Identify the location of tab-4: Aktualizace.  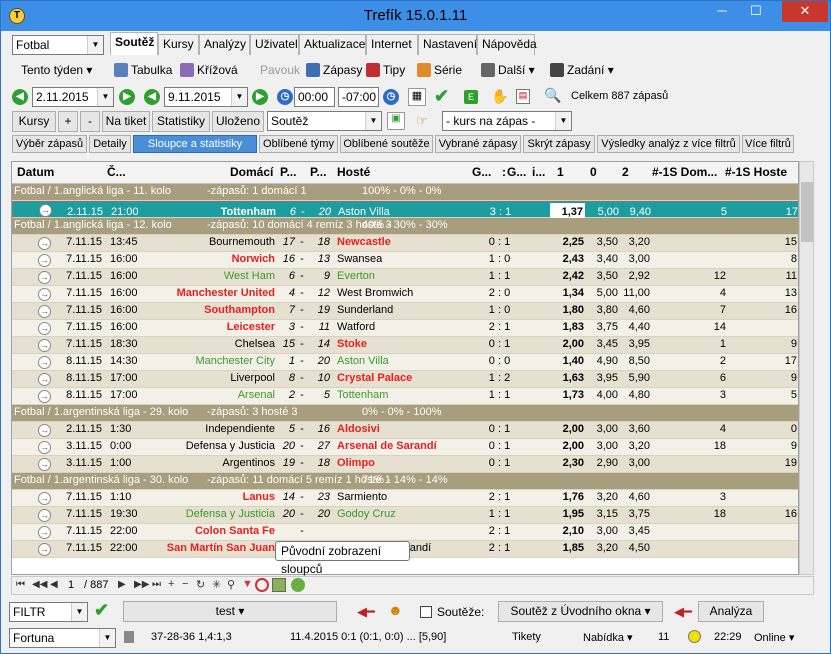
(332, 44).